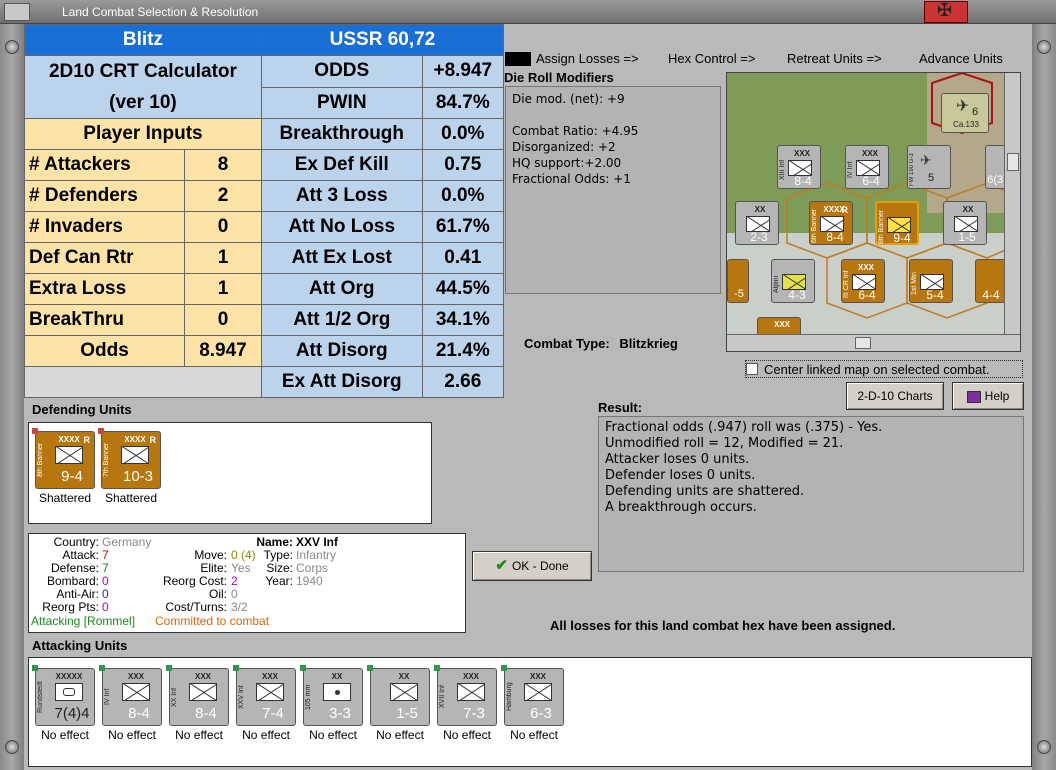 Image resolution: width=1056 pixels, height=770 pixels. I want to click on drm-line: HQ support:+2.00, so click(567, 163).